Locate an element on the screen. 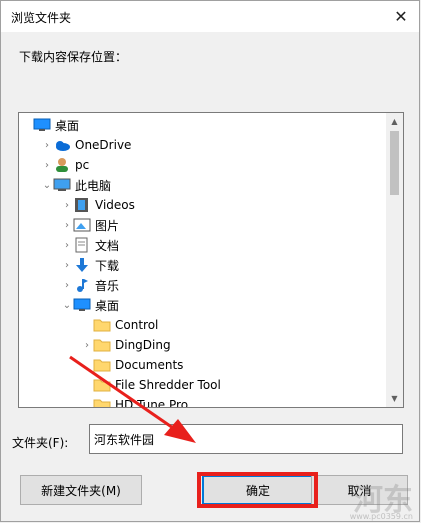 The height and width of the screenshot is (523, 421). tree-item: › 下载 is located at coordinates (203, 265).